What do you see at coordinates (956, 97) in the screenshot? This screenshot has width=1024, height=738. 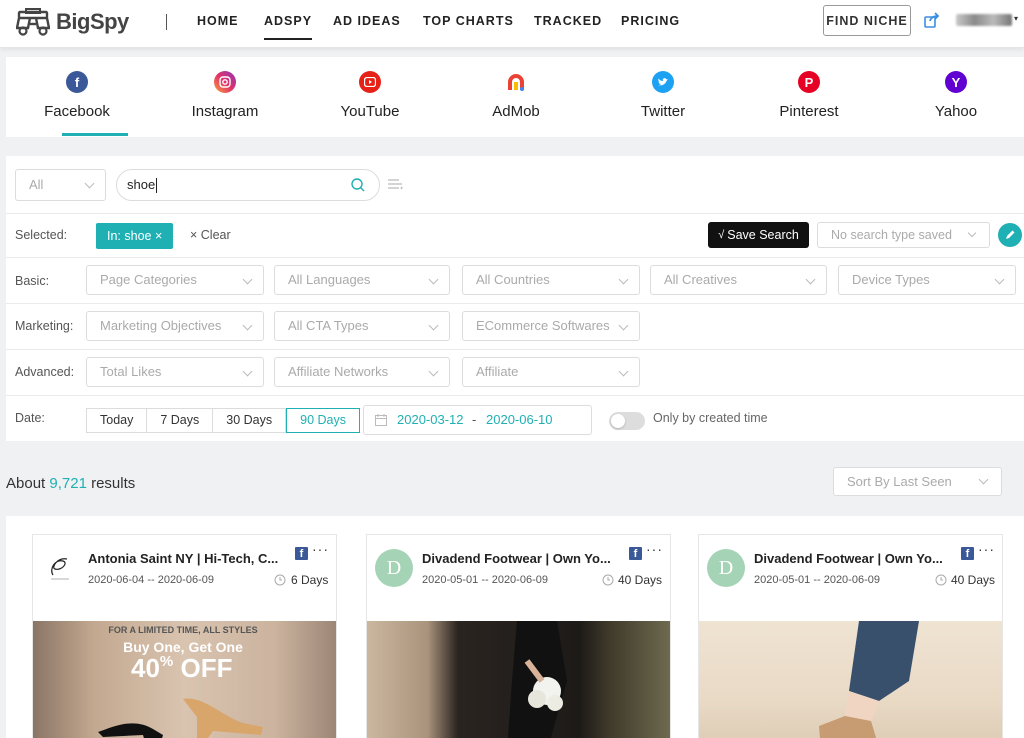 I see `tab-yahoo: Y Yahoo` at bounding box center [956, 97].